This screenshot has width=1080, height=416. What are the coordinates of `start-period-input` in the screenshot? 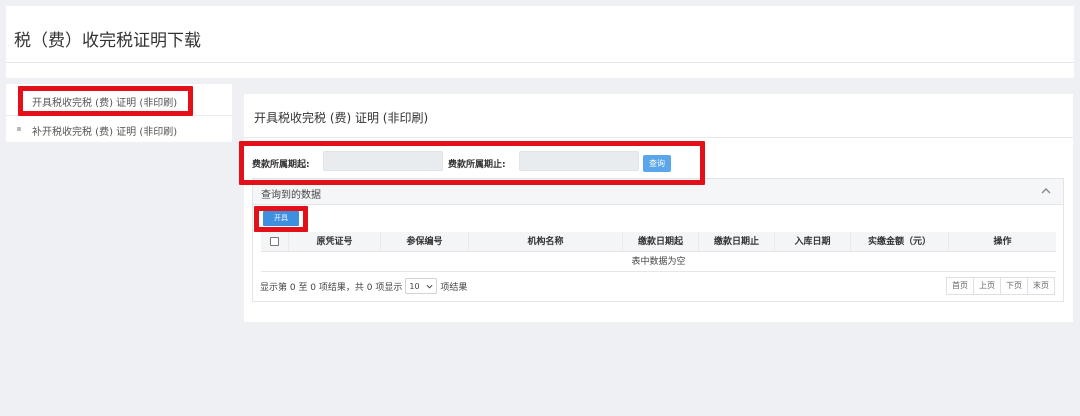 It's located at (383, 161).